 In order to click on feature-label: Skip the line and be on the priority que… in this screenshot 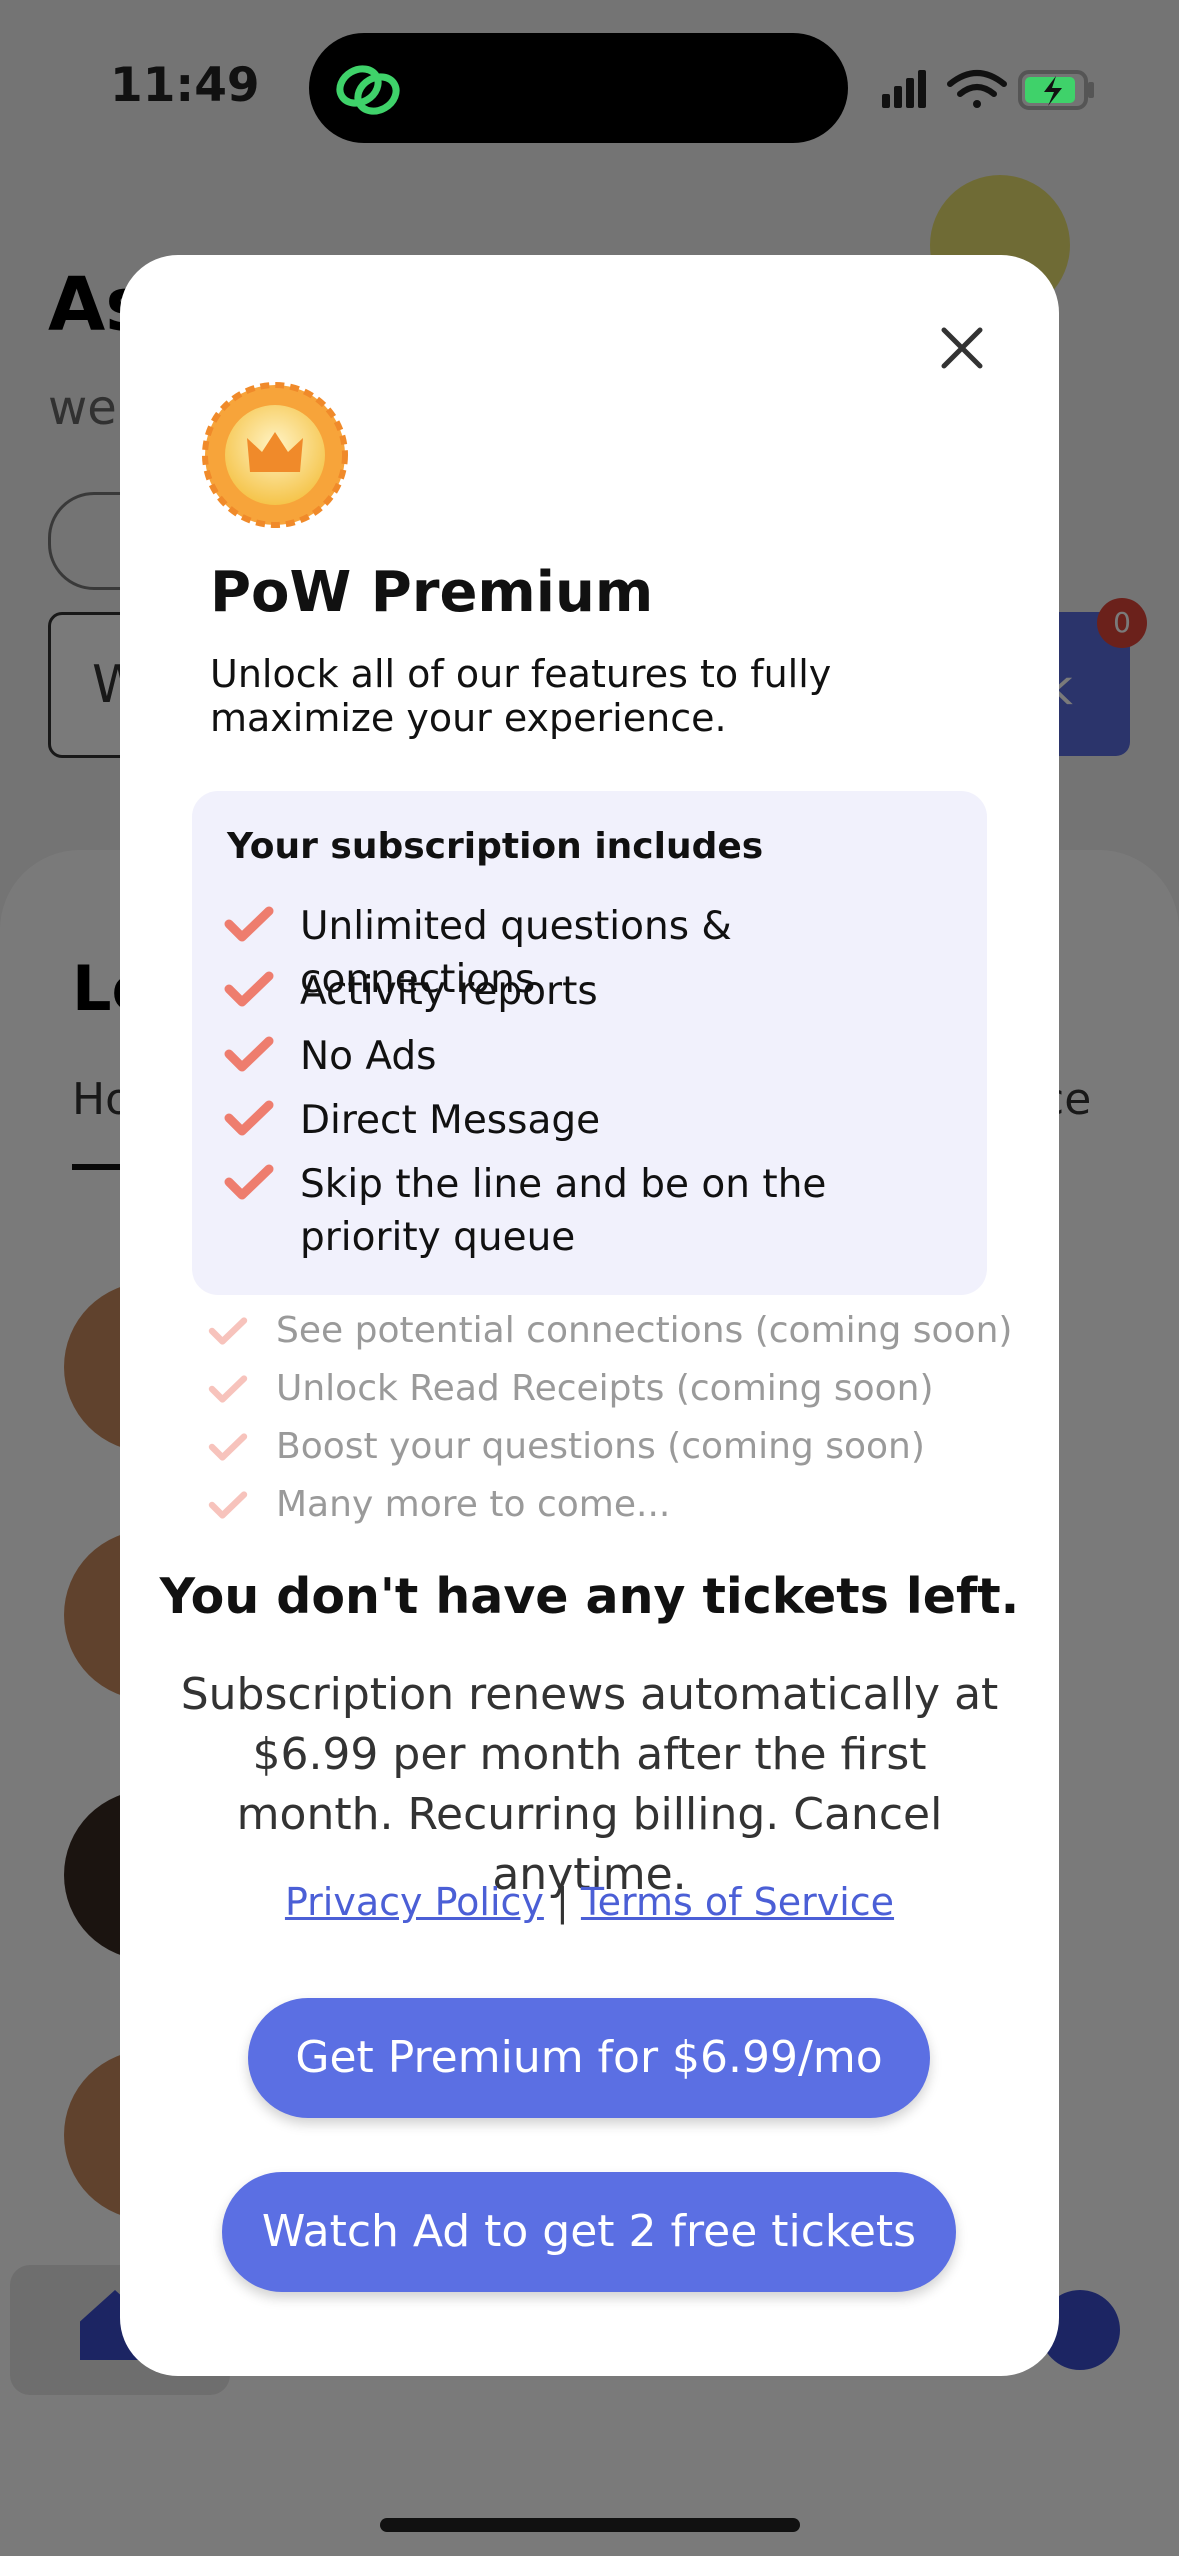, I will do `click(563, 1211)`.